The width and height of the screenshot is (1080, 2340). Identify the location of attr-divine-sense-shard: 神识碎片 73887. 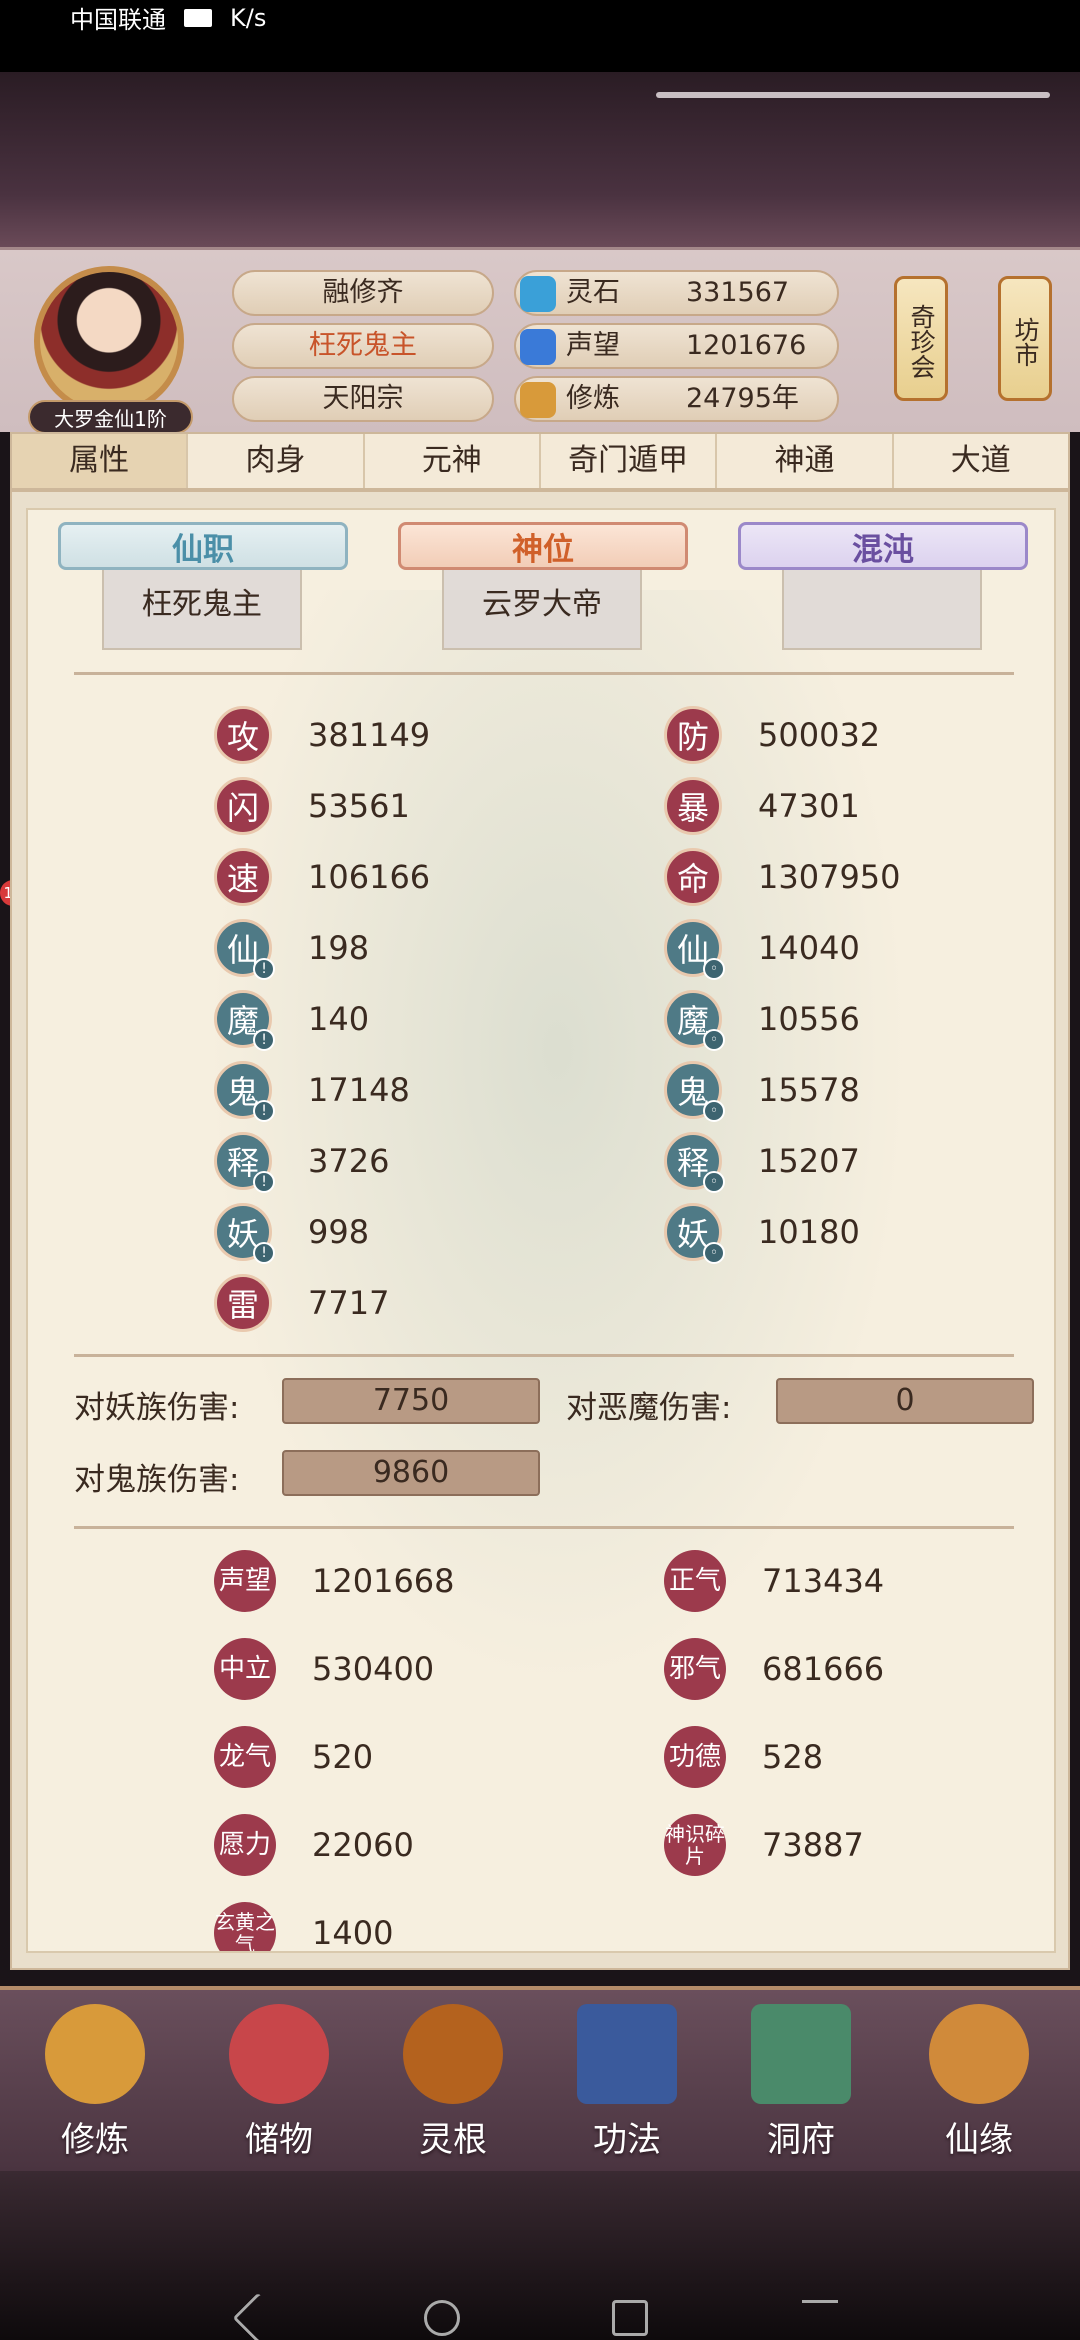
(764, 1845).